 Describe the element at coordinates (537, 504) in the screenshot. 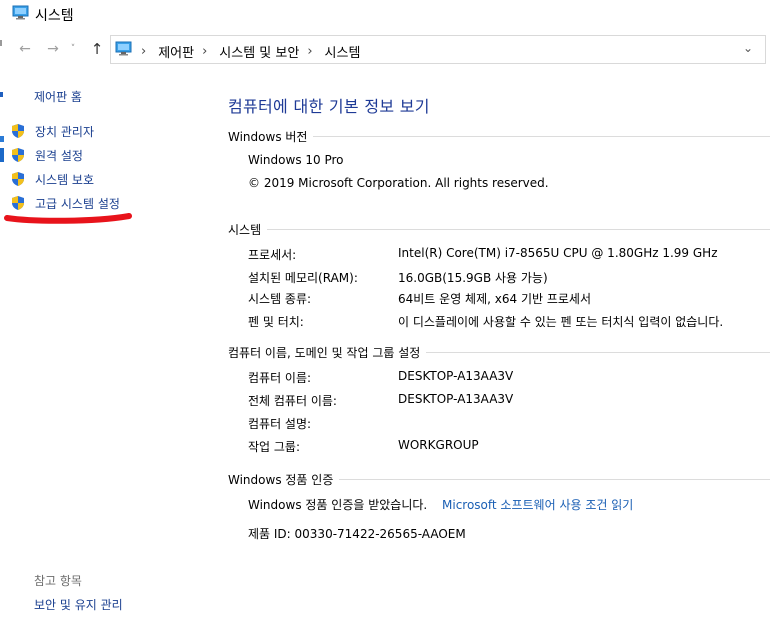

I see `license-terms-link: Microsoft 소프트웨어 사용 조건 읽기` at that location.